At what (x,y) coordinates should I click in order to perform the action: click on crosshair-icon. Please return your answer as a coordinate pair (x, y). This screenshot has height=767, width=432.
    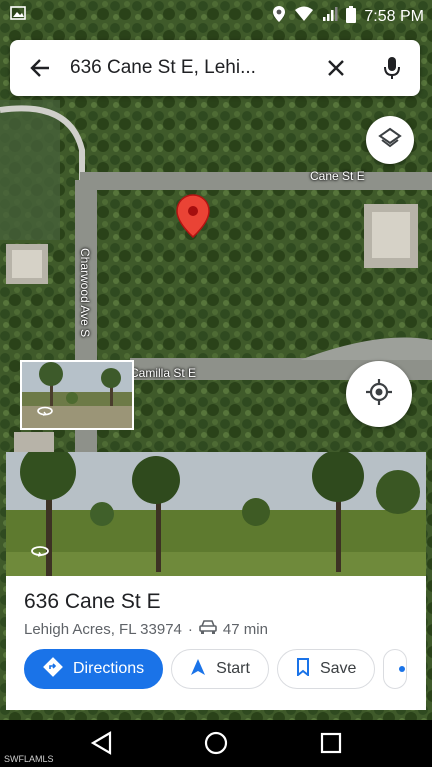
    Looking at the image, I should click on (379, 394).